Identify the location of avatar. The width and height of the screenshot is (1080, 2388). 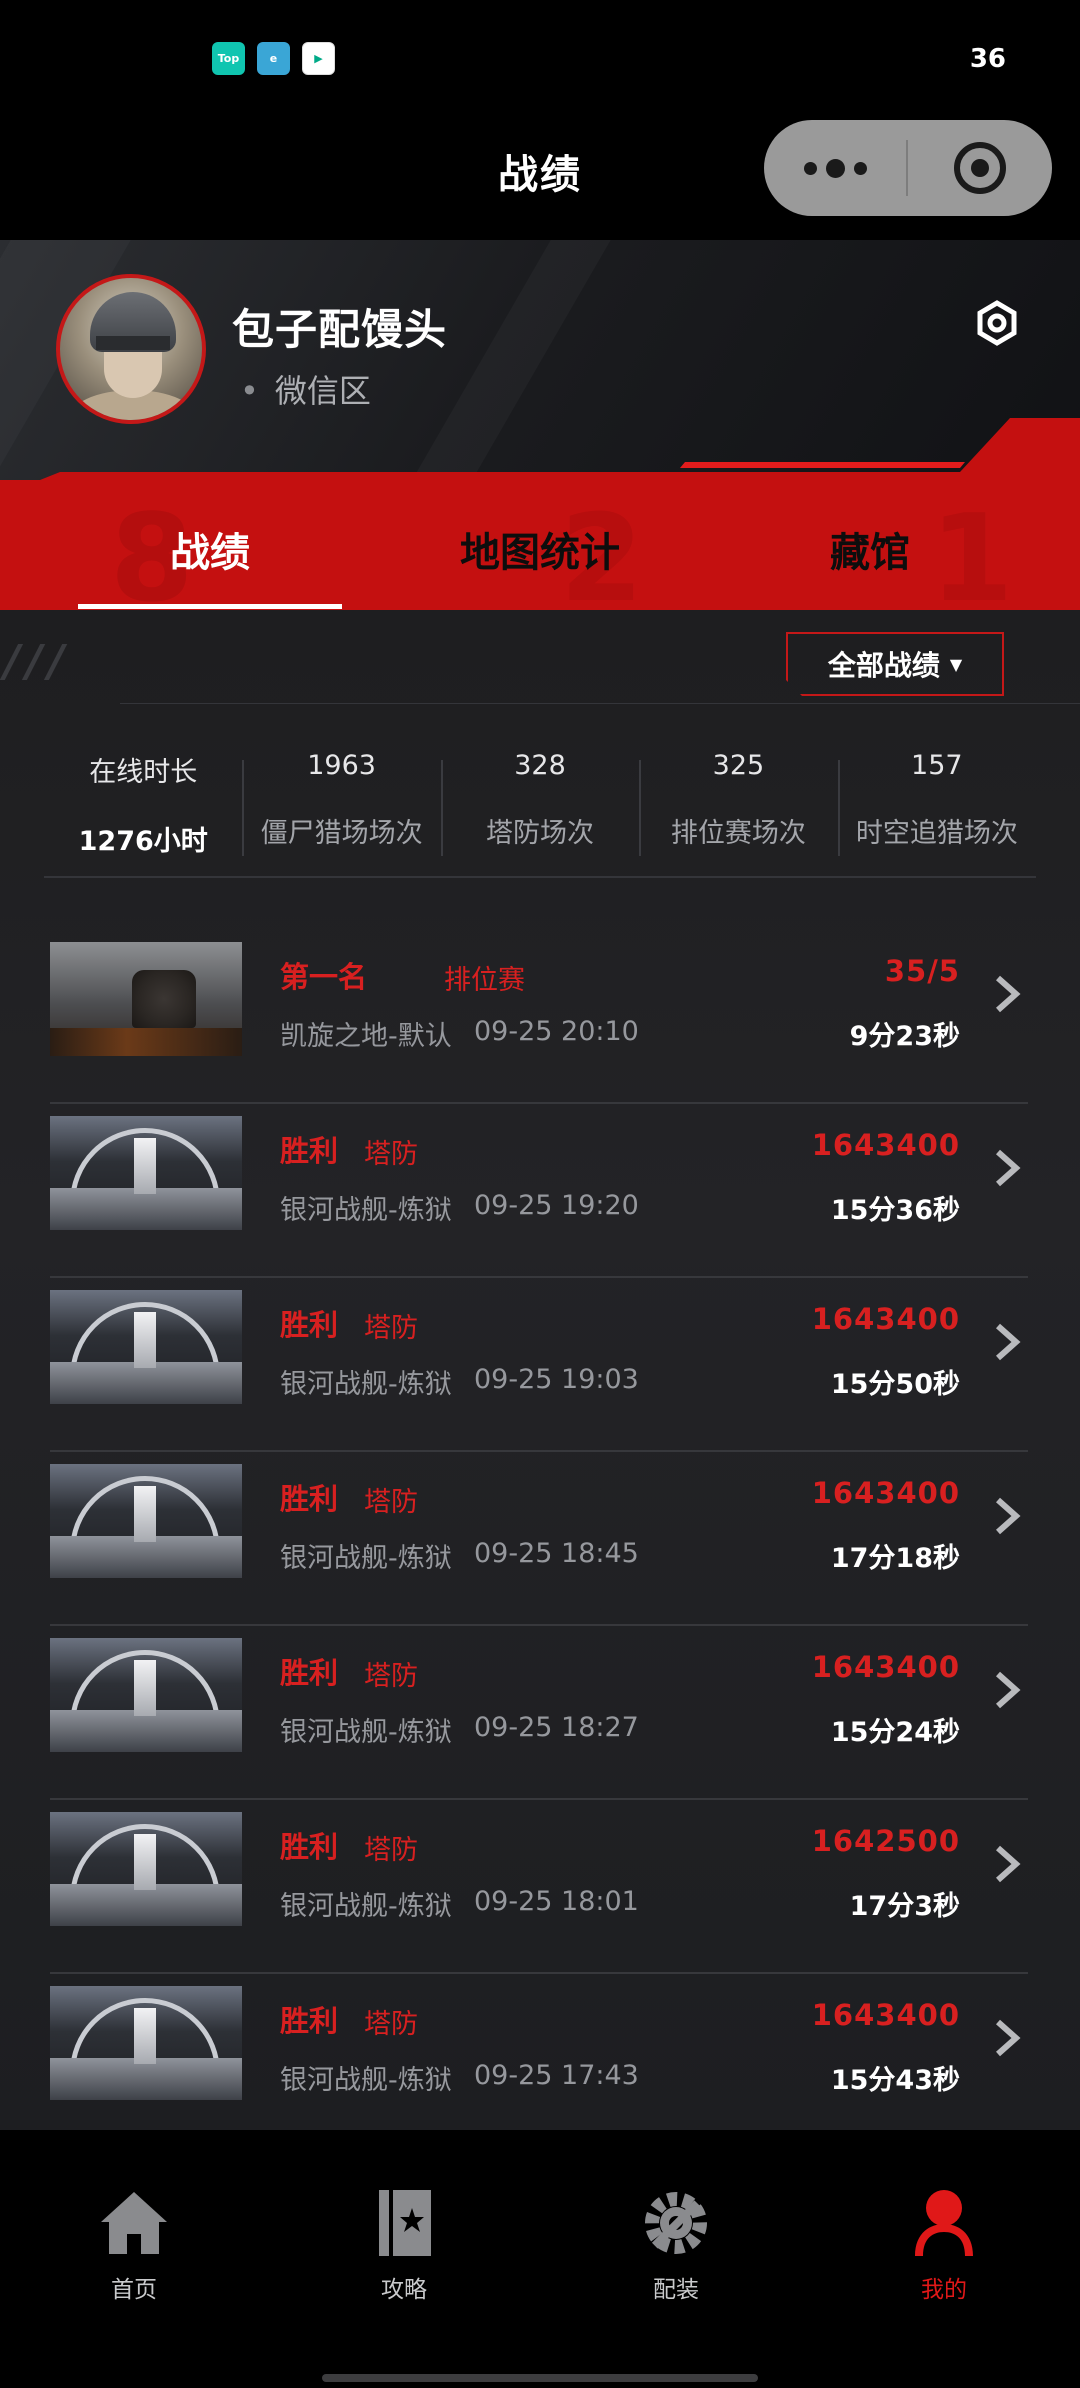
(131, 349).